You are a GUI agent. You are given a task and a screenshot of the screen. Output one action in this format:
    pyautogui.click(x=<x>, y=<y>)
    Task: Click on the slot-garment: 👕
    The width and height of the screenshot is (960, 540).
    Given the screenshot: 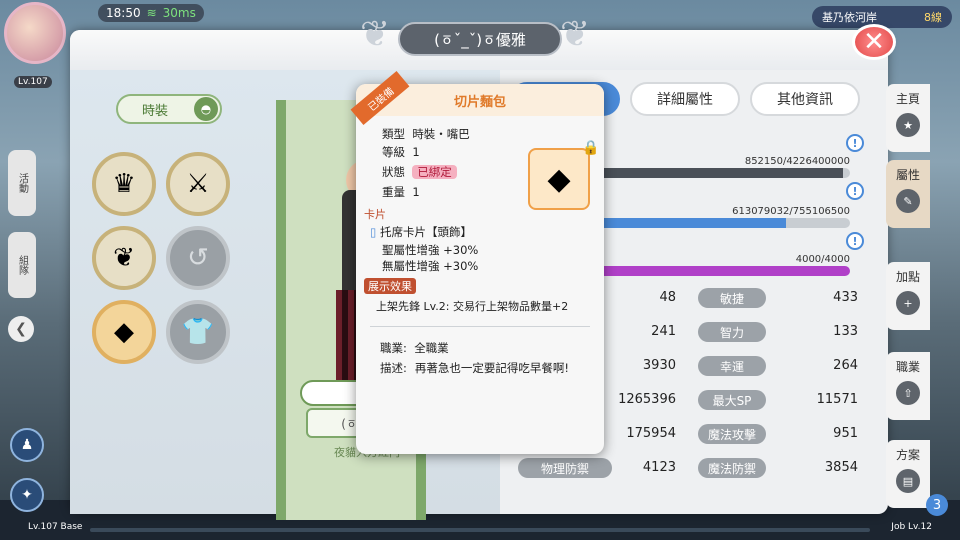 What is the action you would take?
    pyautogui.click(x=198, y=332)
    